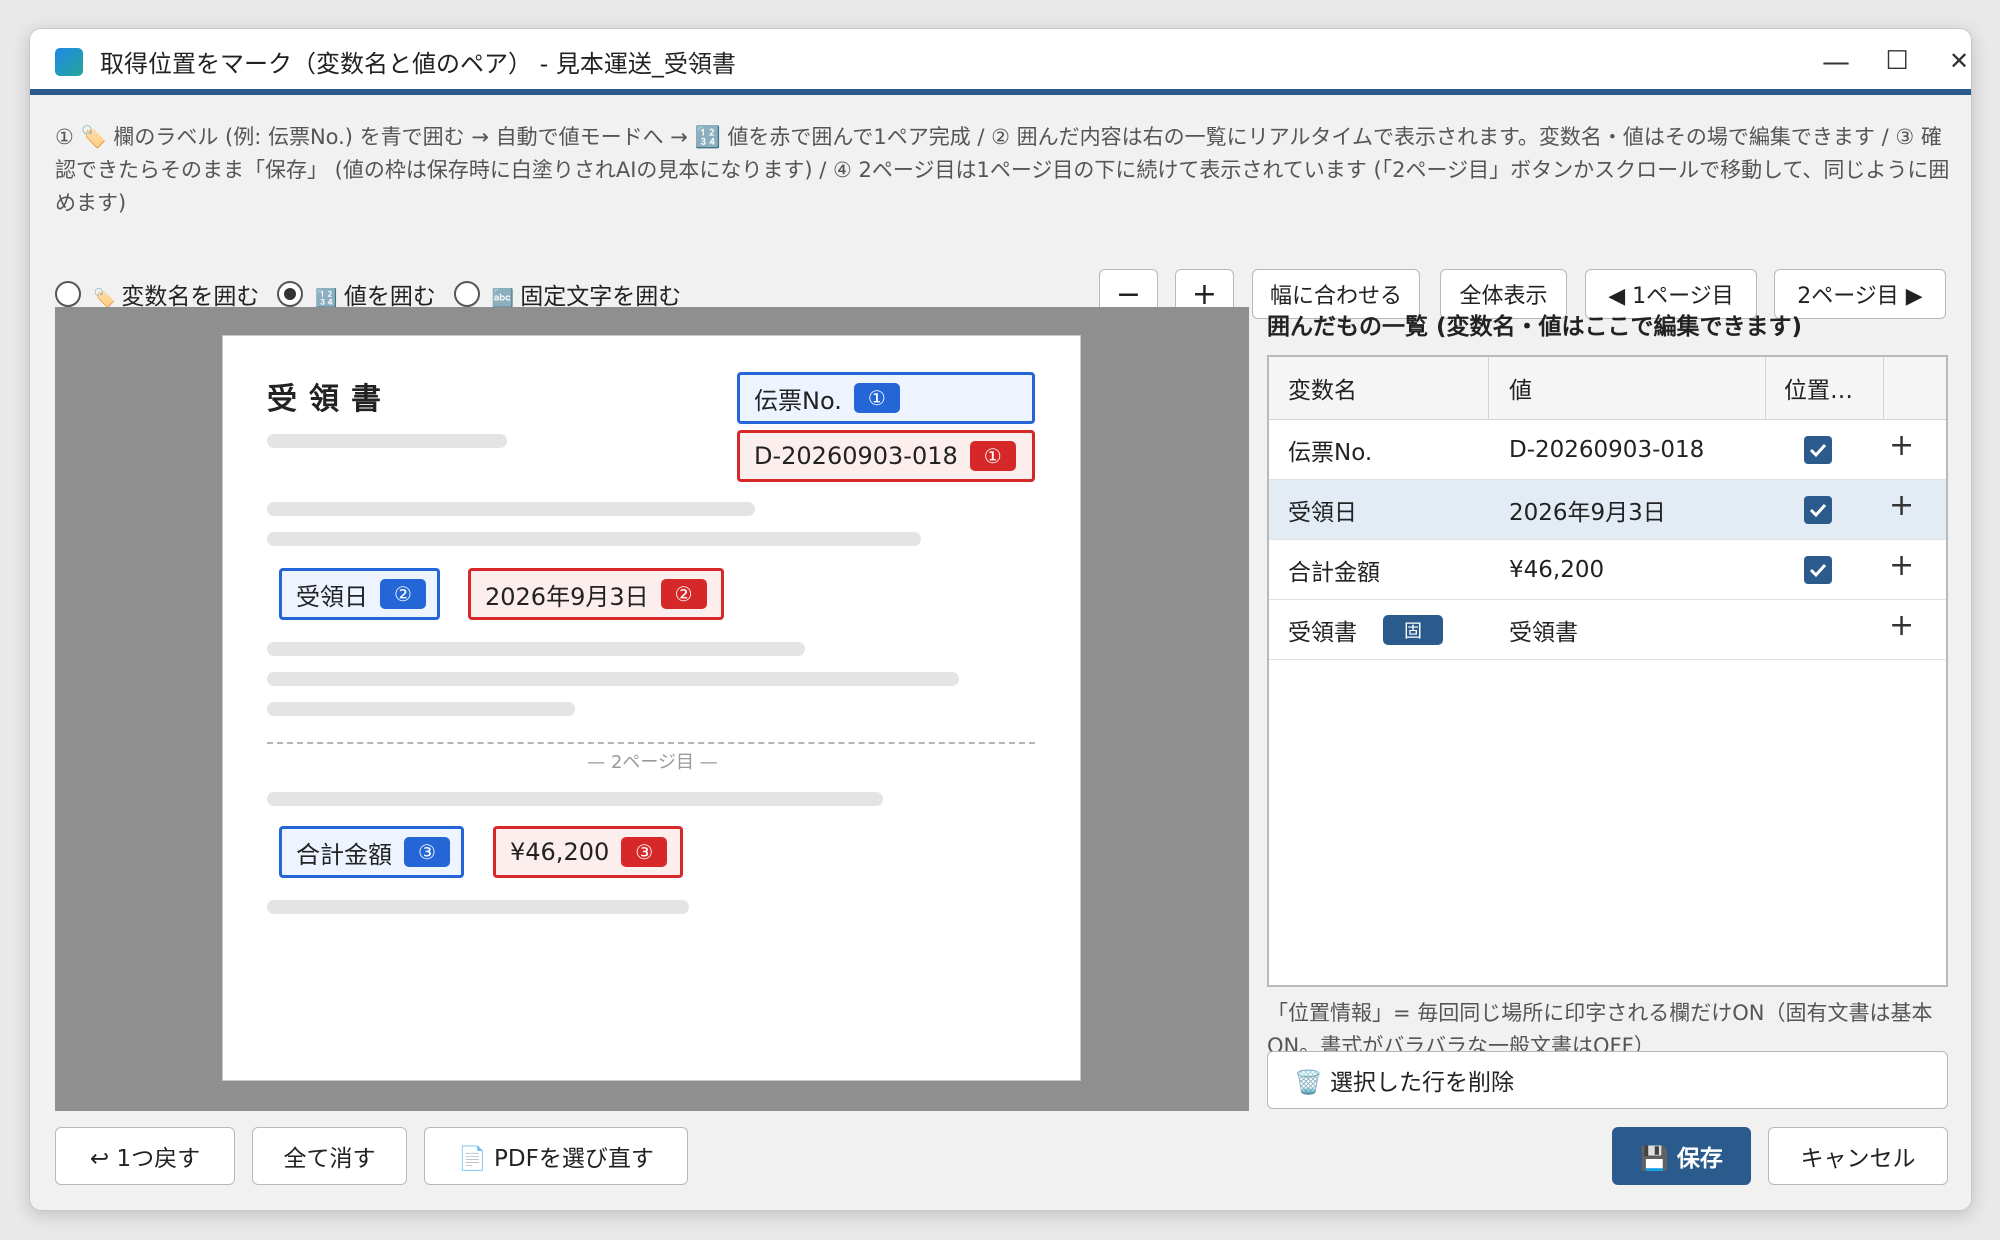 This screenshot has height=1240, width=2000. Describe the element at coordinates (651, 743) in the screenshot. I see `page-divider` at that location.